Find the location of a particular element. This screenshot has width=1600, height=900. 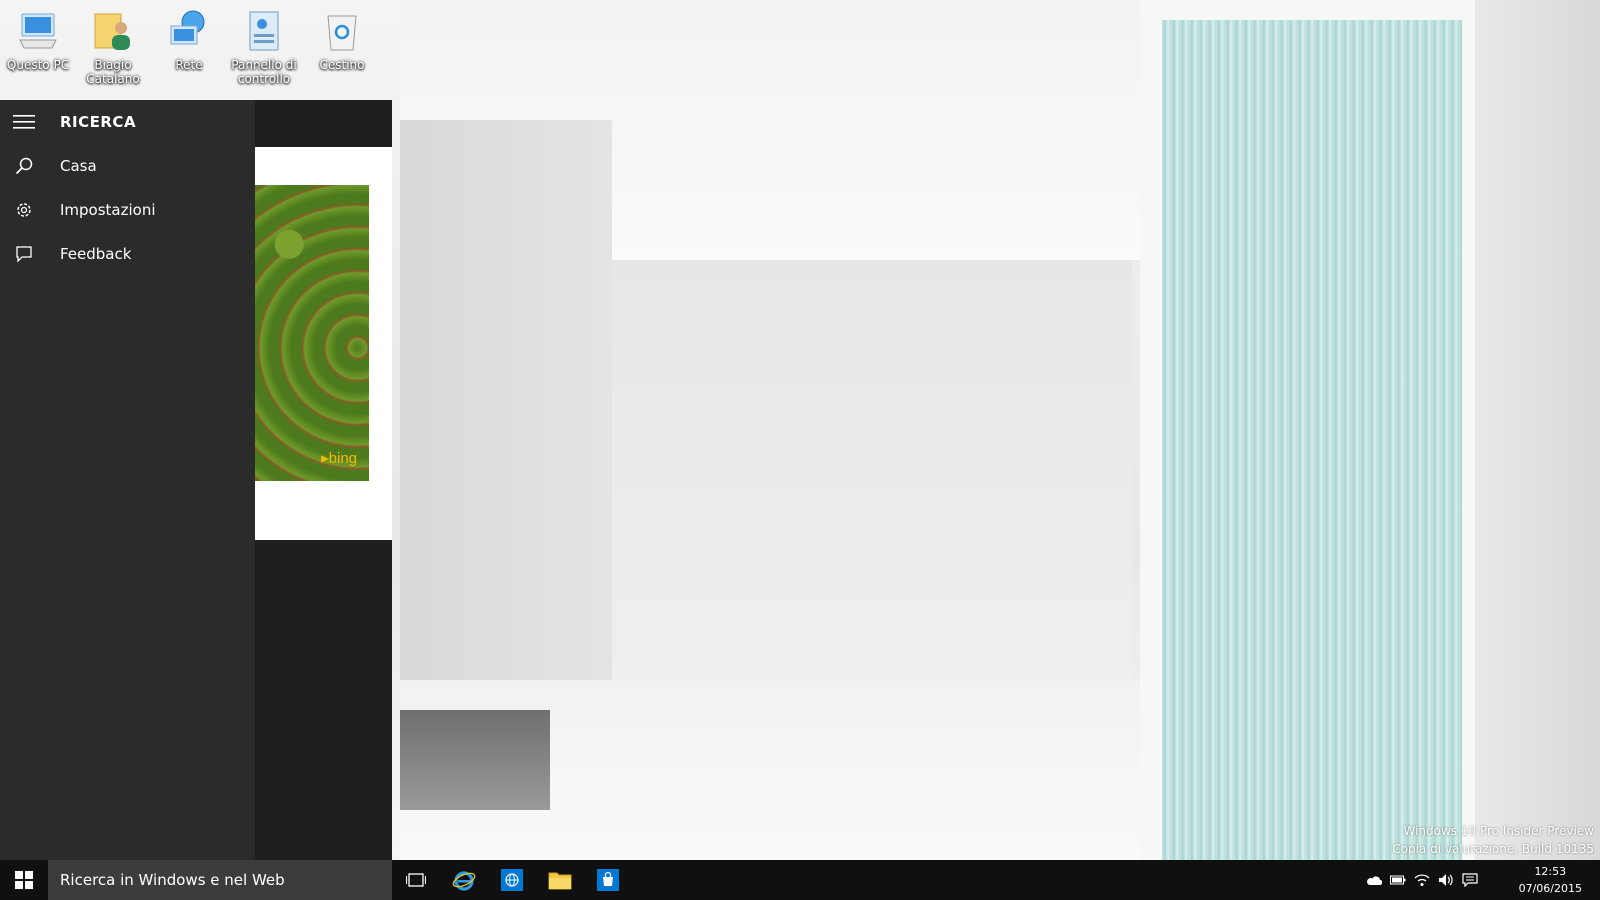

search-pane-item-label: Casa is located at coordinates (78, 166).